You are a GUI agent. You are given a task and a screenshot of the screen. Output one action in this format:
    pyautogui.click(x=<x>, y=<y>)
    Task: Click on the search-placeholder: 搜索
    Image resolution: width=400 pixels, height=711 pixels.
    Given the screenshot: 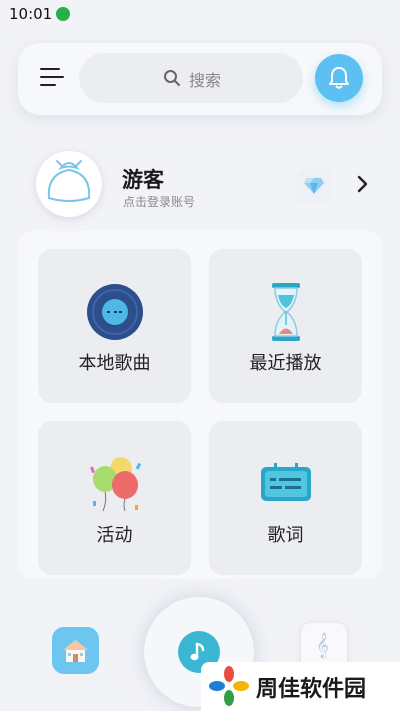 What is the action you would take?
    pyautogui.click(x=205, y=80)
    